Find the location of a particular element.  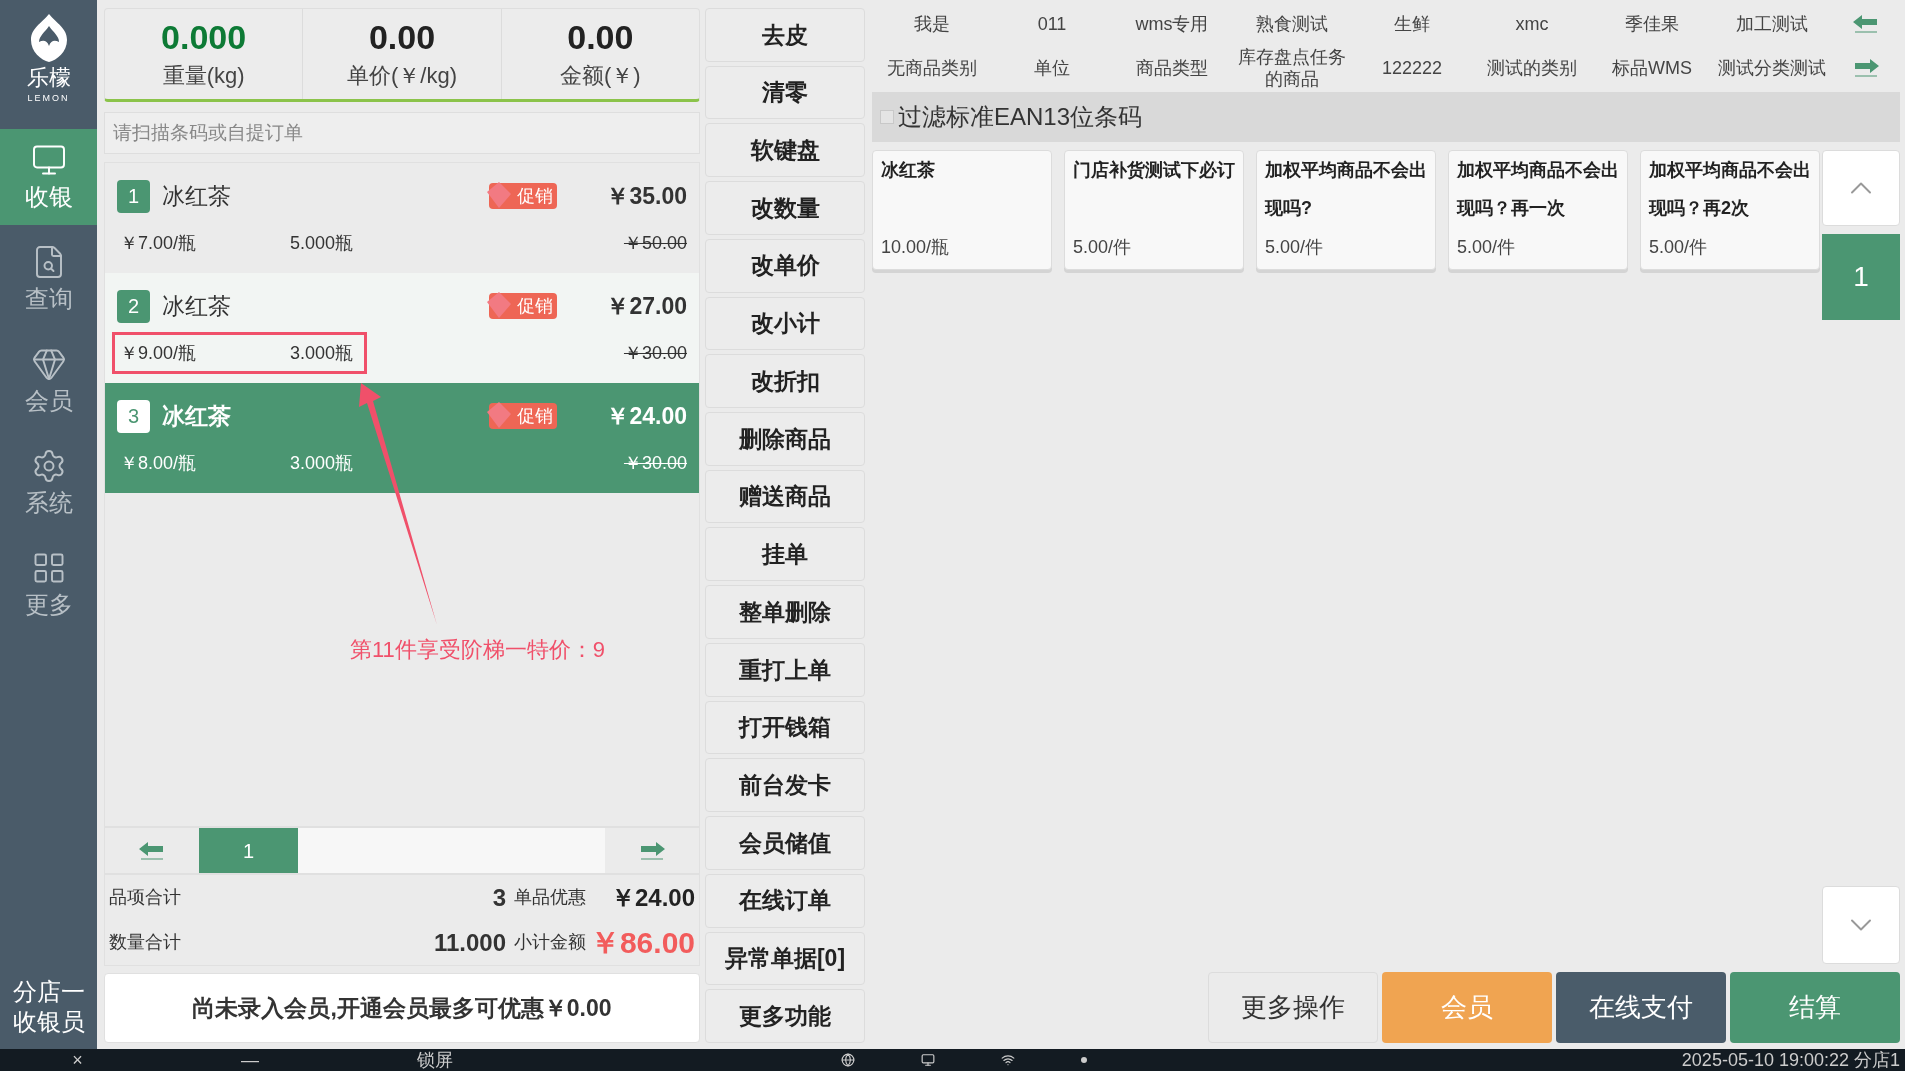

category-tab: 测试的类别 is located at coordinates (1532, 68).